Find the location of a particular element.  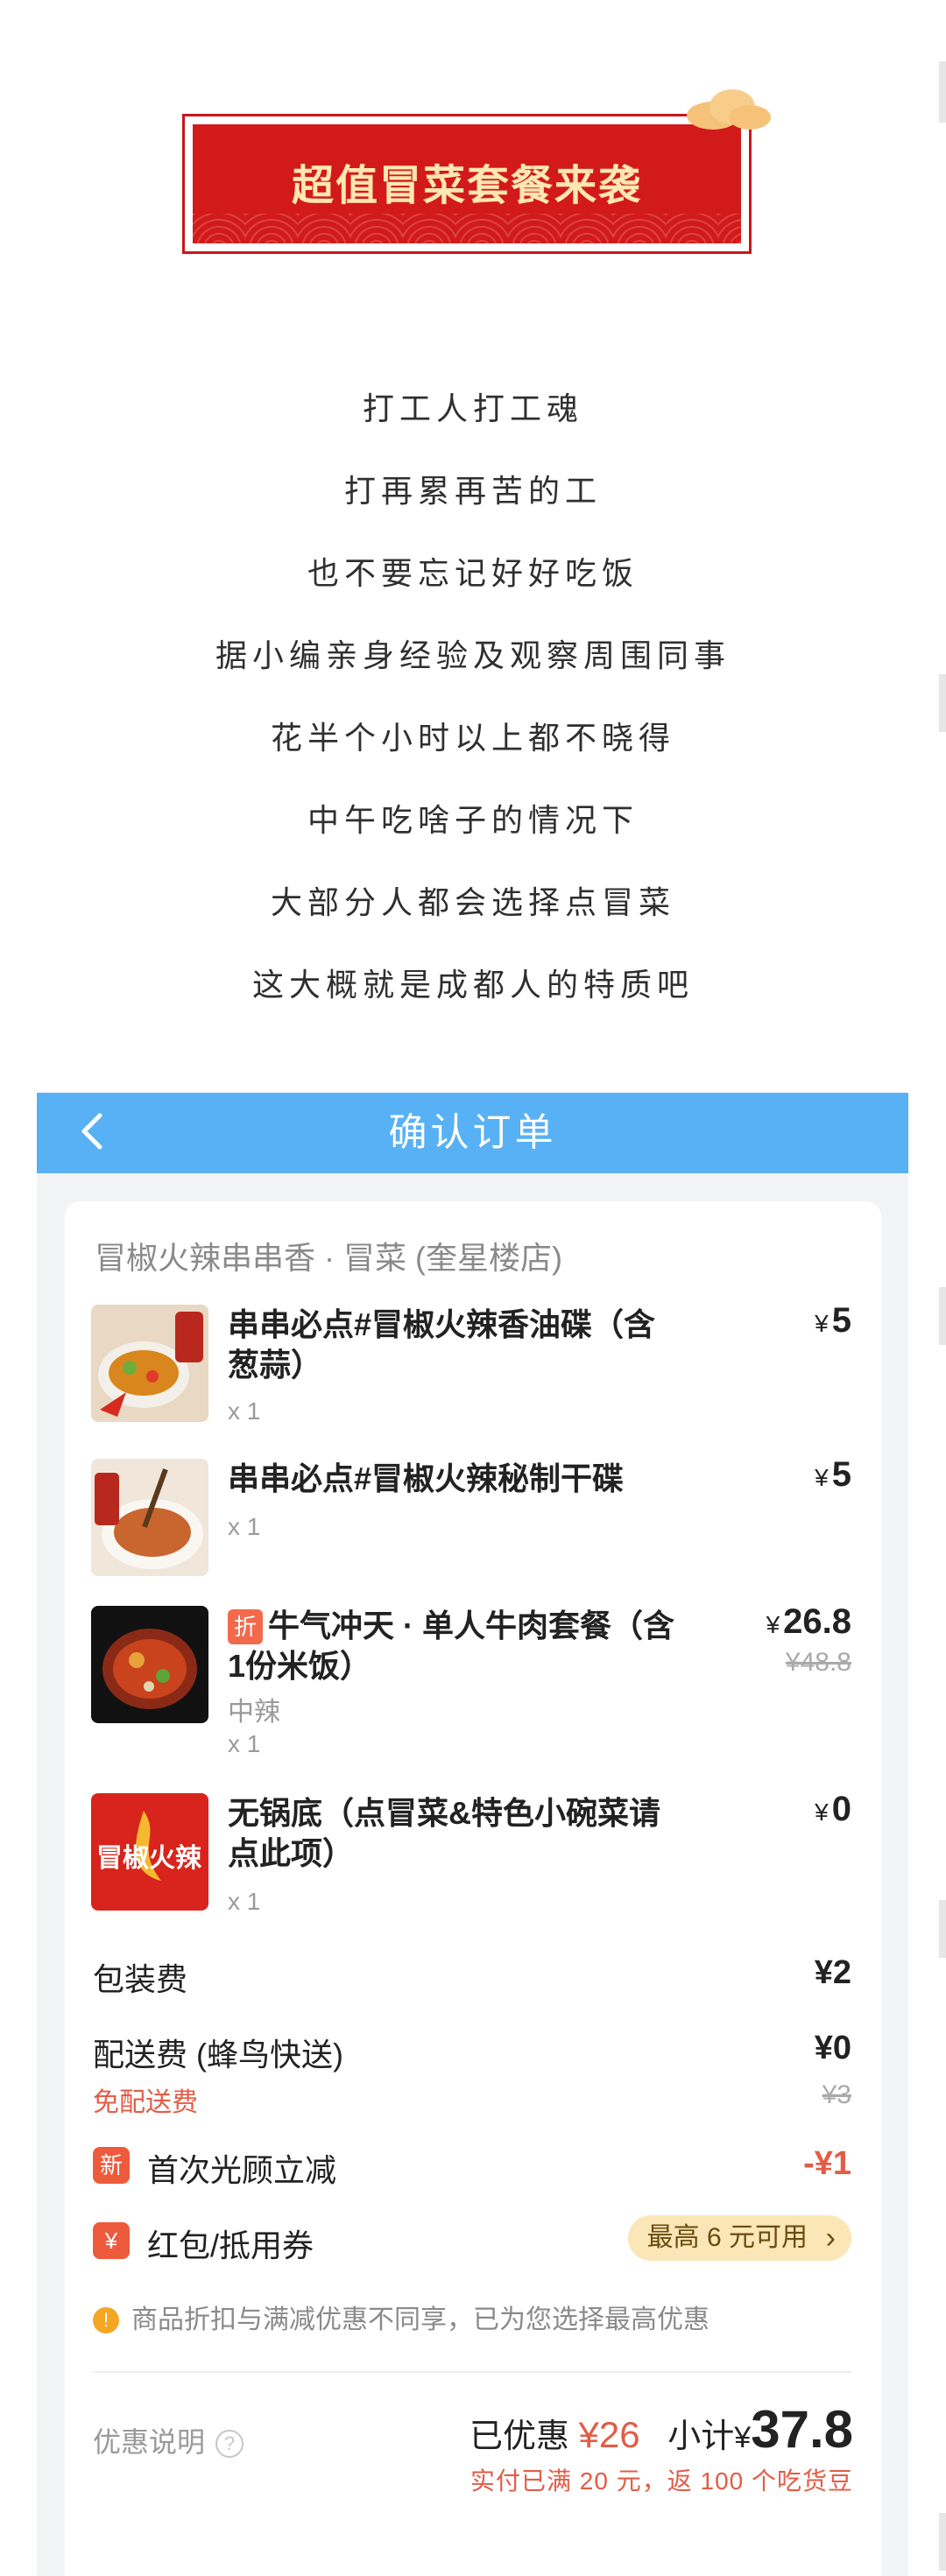

order-item: 串串必点#冒椒火辣秘制干碟 x 1 ¥5 is located at coordinates (471, 1518).